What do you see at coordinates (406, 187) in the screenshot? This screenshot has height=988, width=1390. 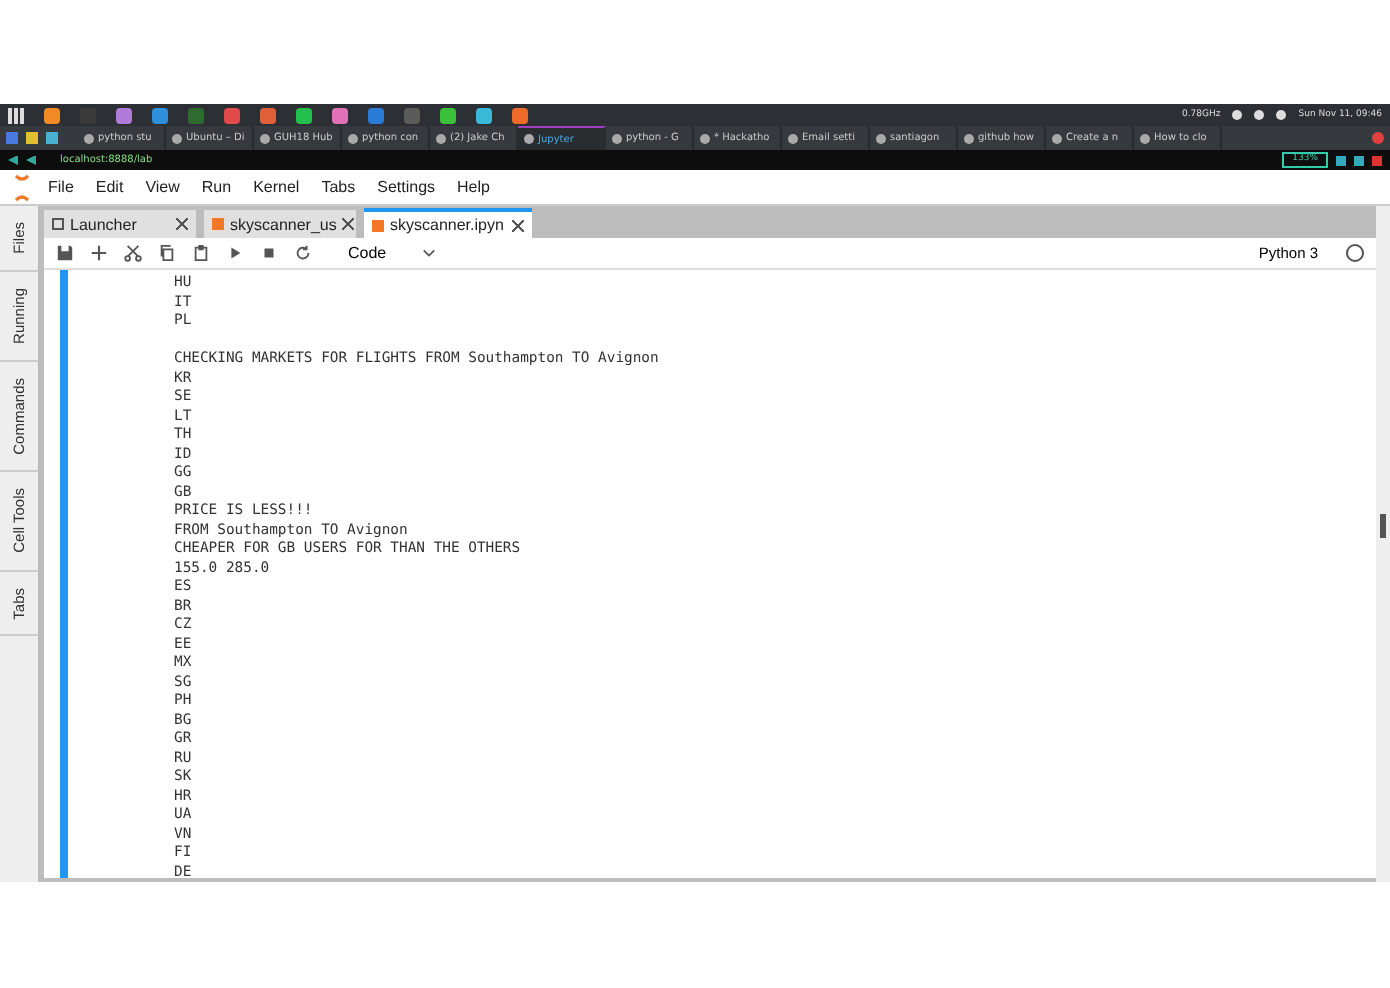 I see `menu-item: Settings` at bounding box center [406, 187].